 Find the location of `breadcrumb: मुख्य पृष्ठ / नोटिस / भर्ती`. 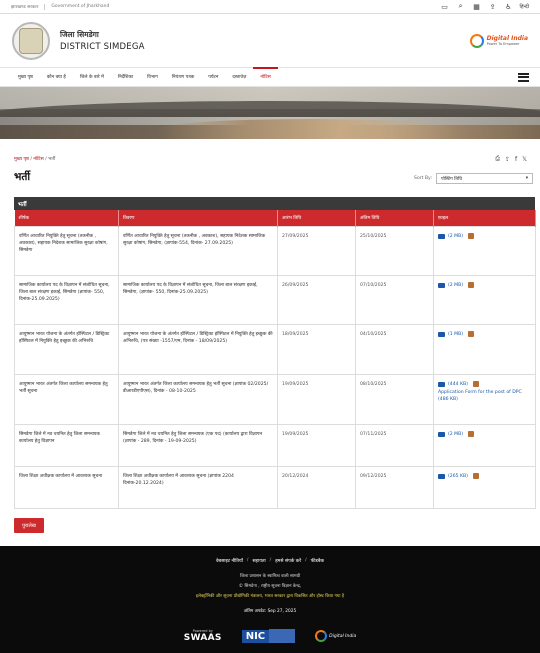

breadcrumb: मुख्य पृष्ठ / नोटिस / भर्ती is located at coordinates (35, 159).